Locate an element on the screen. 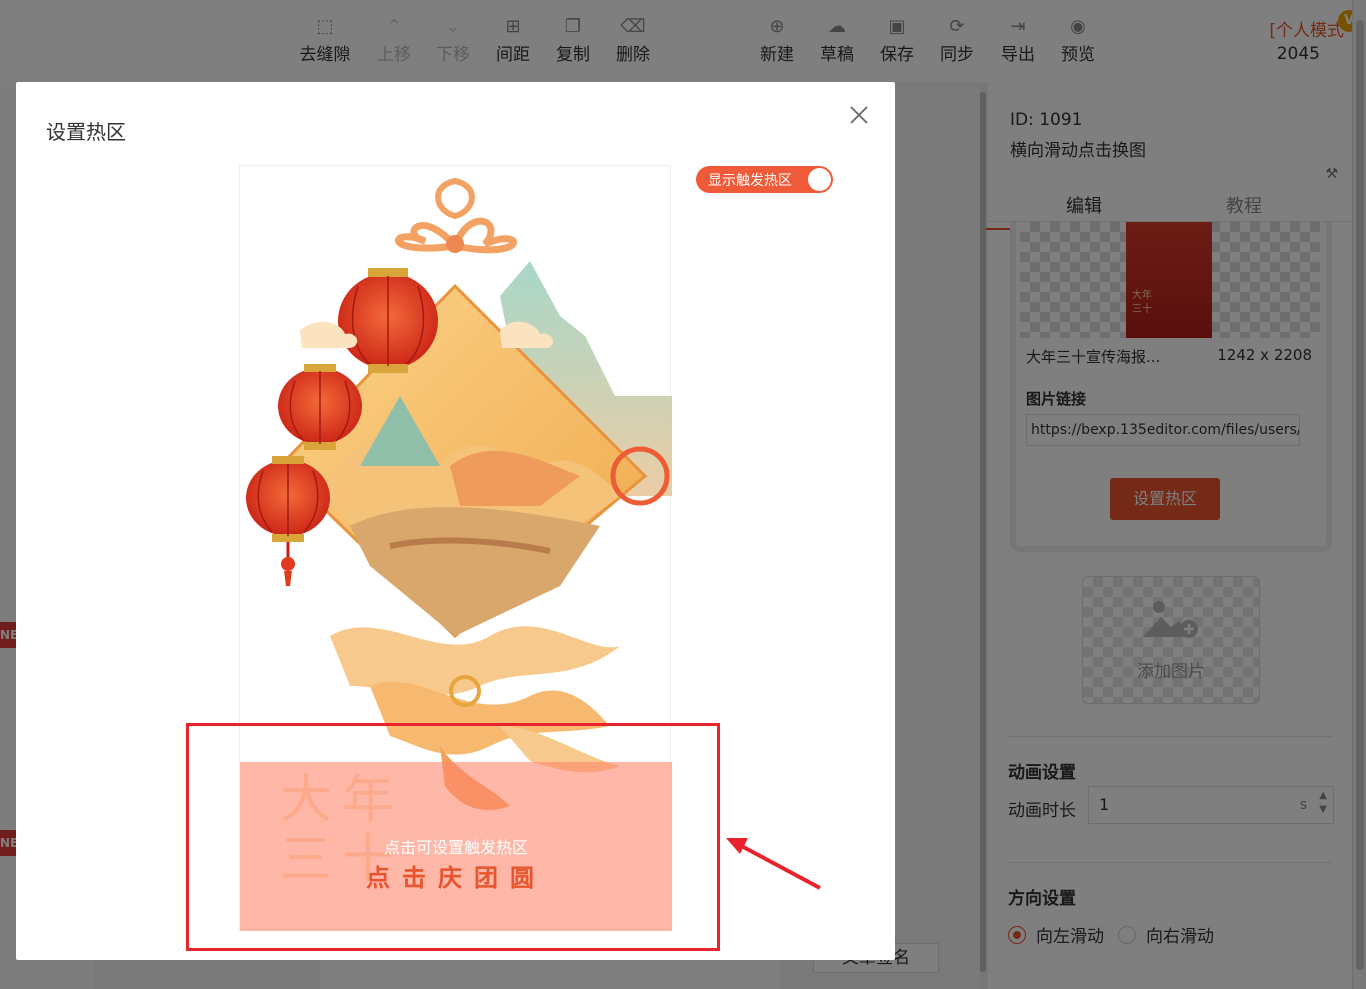 Image resolution: width=1366 pixels, height=989 pixels. annotation-arrow-icon is located at coordinates (773, 864).